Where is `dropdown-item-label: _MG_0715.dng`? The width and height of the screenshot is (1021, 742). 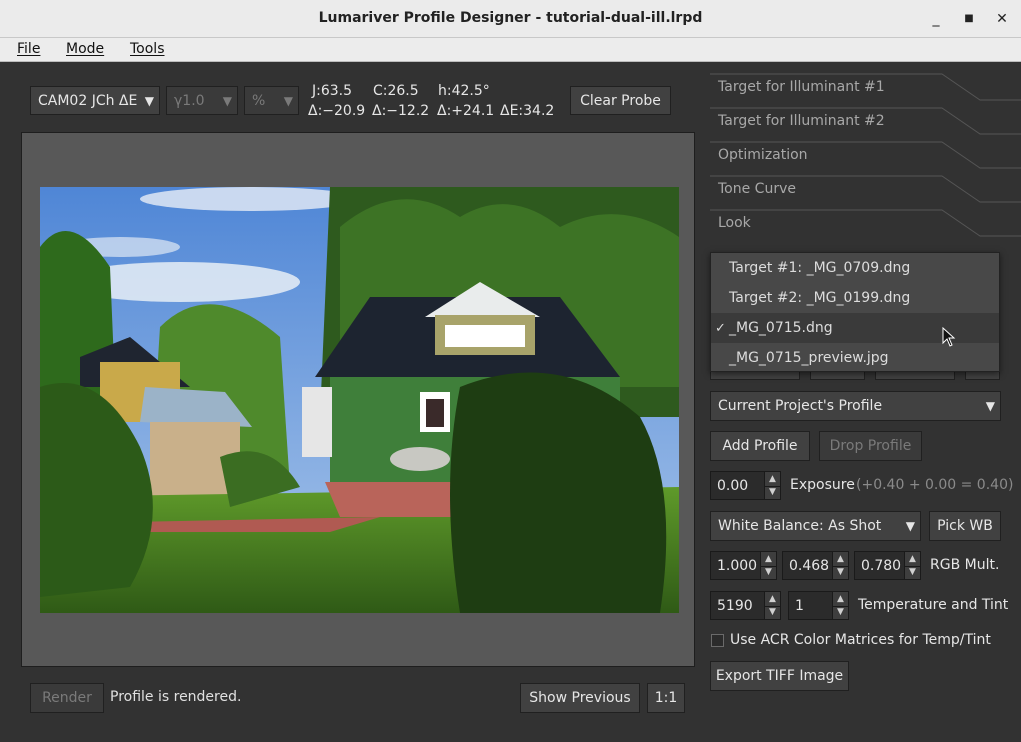
dropdown-item-label: _MG_0715.dng is located at coordinates (781, 328).